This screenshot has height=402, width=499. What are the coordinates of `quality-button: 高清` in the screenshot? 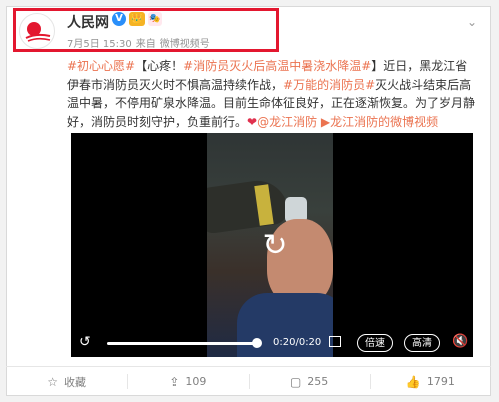 It's located at (422, 343).